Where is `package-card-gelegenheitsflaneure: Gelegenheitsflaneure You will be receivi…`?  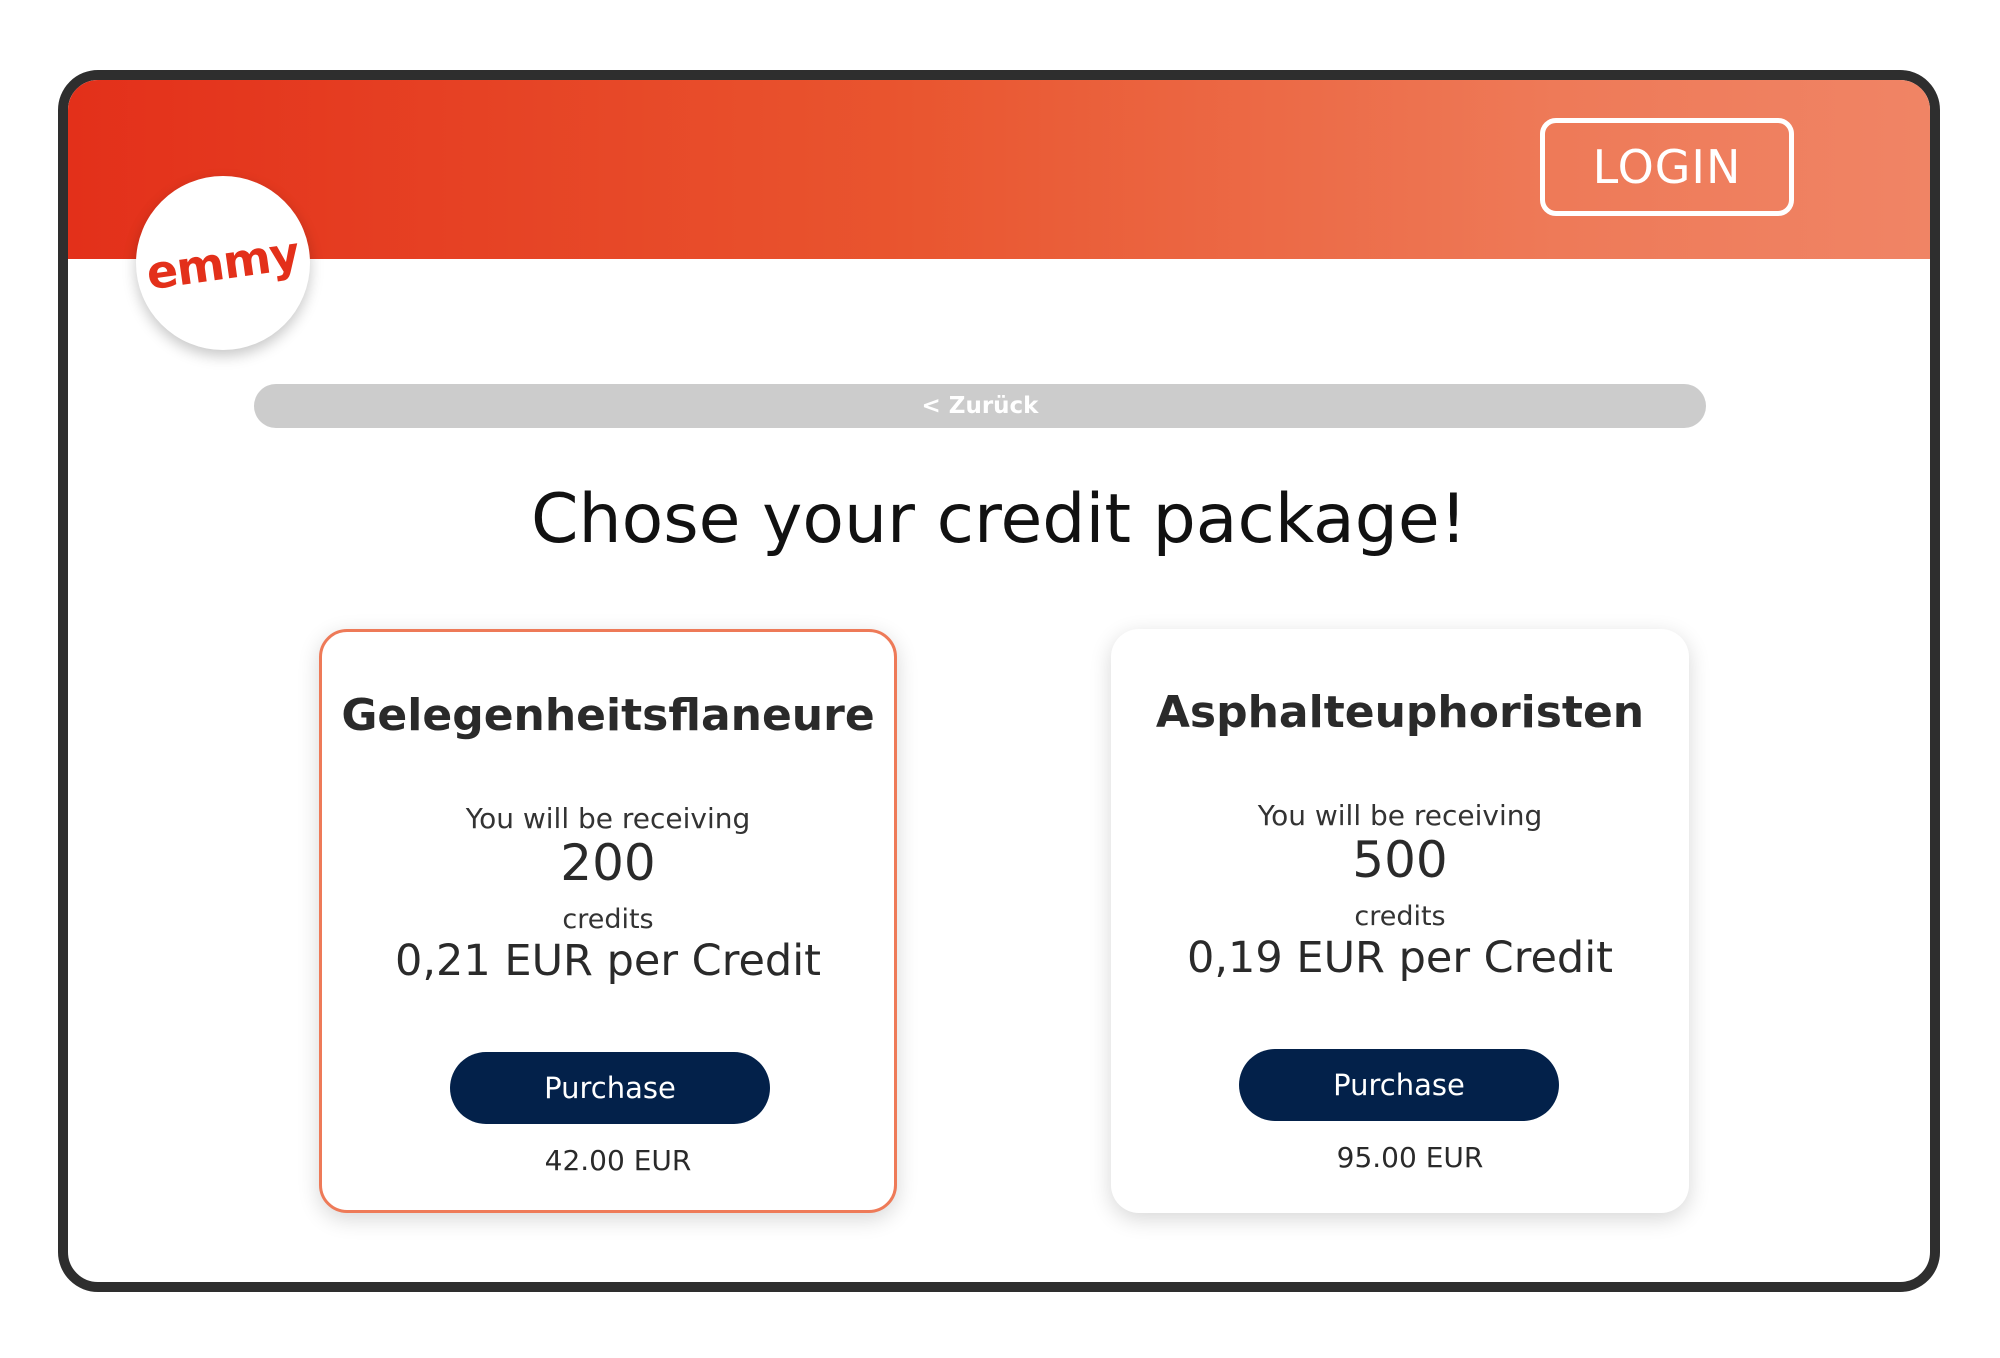
package-card-gelegenheitsflaneure: Gelegenheitsflaneure You will be receivi… is located at coordinates (608, 921).